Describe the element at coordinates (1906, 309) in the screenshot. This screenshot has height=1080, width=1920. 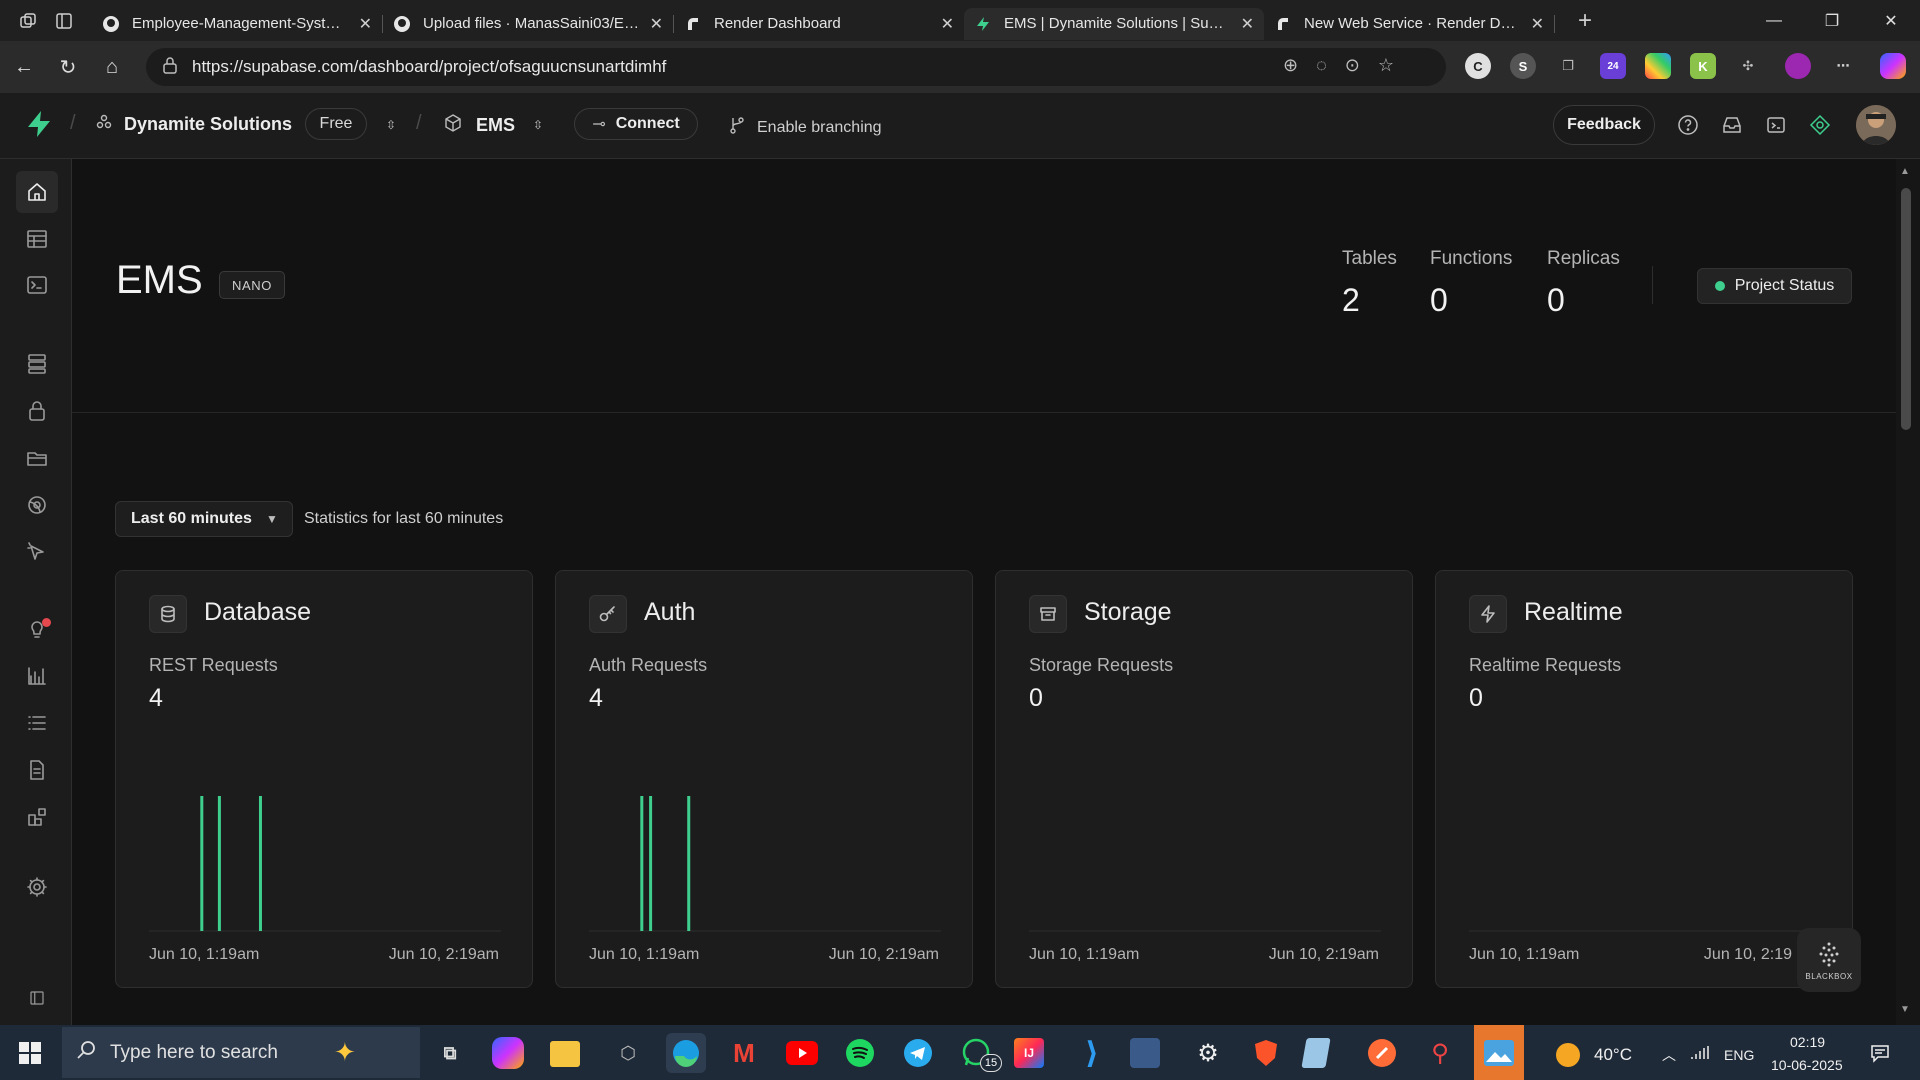
I see `scrollbar-thumb` at that location.